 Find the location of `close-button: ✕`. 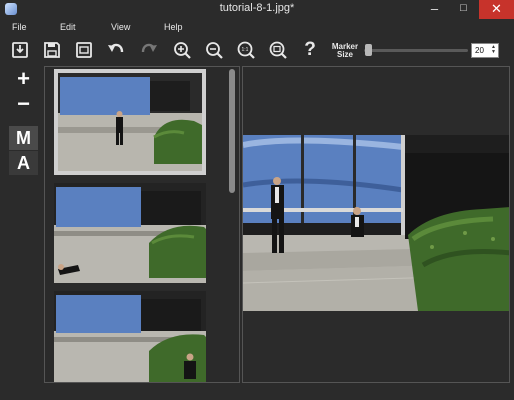

close-button: ✕ is located at coordinates (496, 9).